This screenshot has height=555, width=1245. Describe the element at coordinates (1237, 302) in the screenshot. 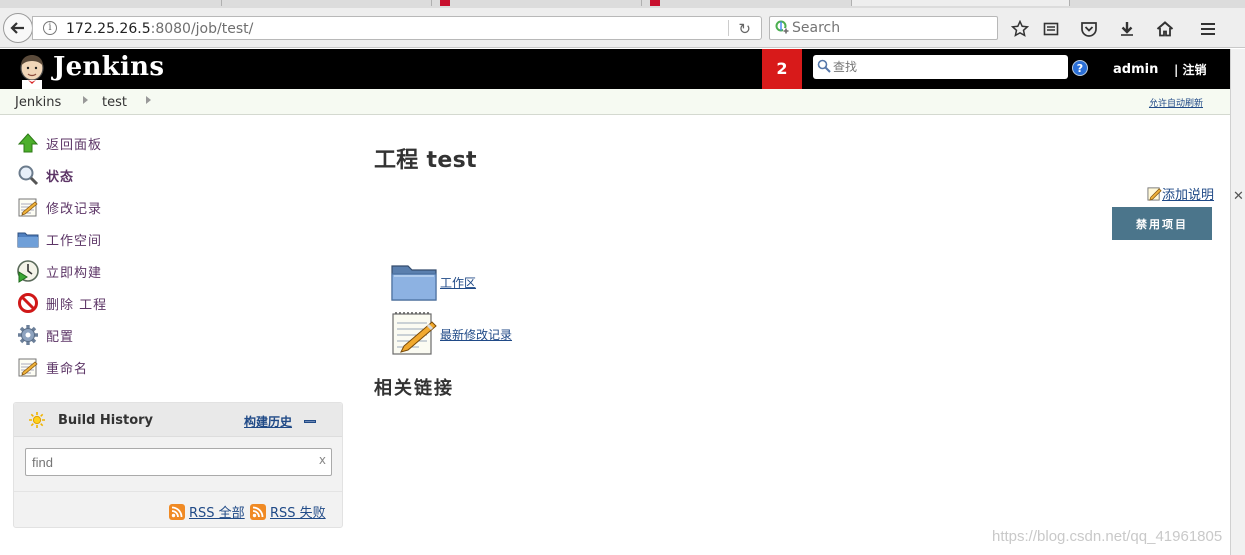

I see `side-panel-strip` at that location.